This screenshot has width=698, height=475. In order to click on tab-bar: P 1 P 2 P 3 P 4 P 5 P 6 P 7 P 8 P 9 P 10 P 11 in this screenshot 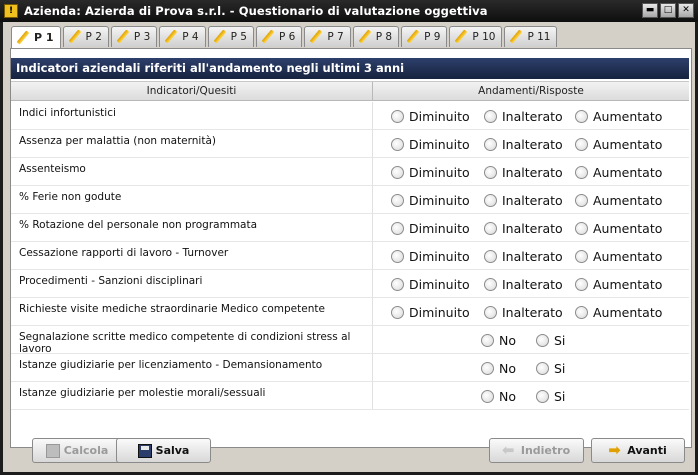, I will do `click(285, 37)`.